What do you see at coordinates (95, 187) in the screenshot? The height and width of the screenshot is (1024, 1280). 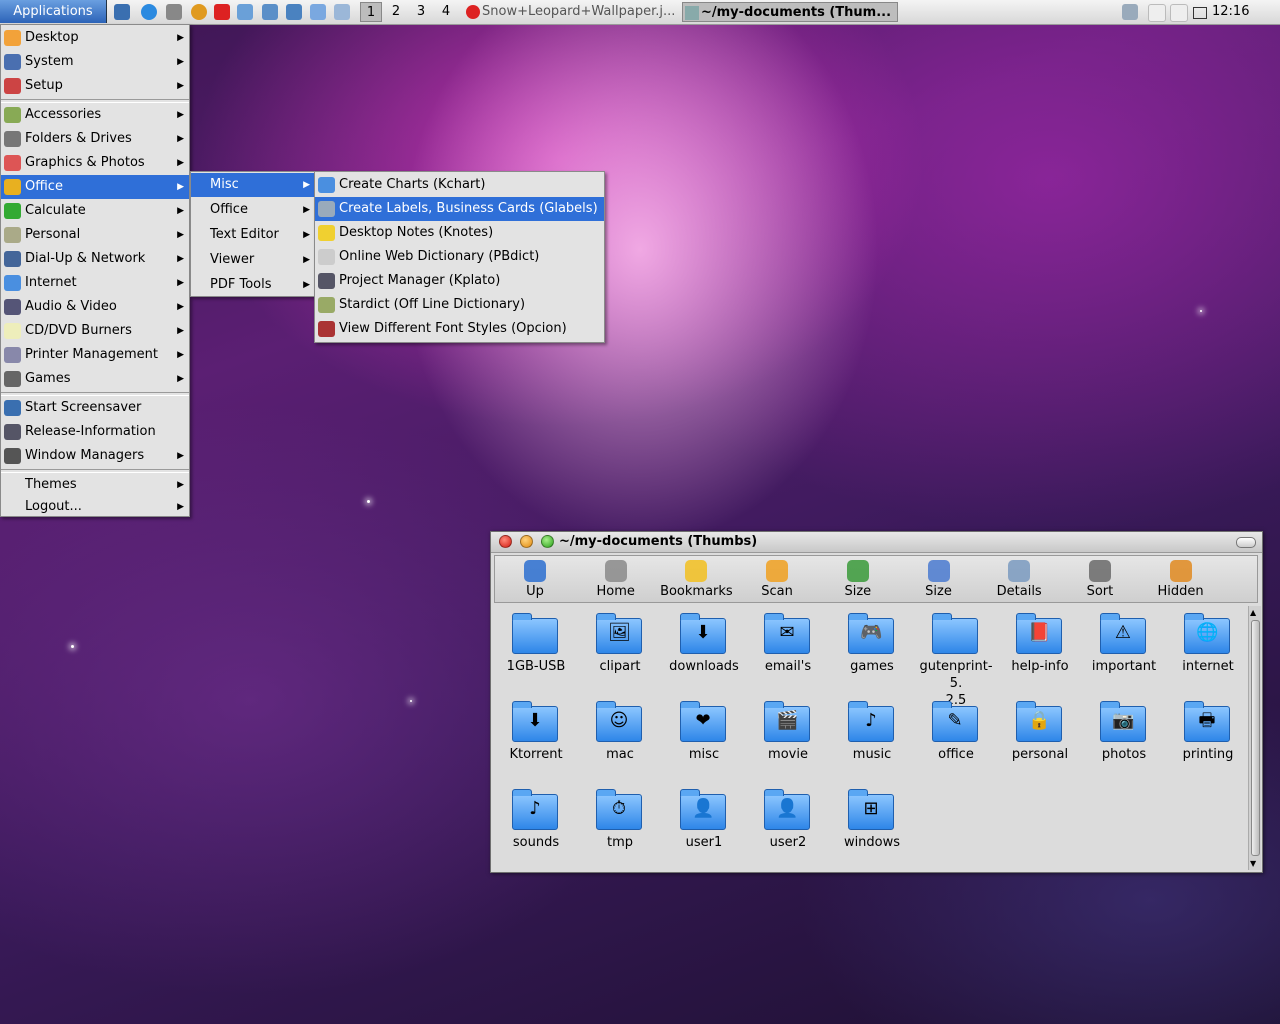 I see `menu-item-office: Office ▶` at bounding box center [95, 187].